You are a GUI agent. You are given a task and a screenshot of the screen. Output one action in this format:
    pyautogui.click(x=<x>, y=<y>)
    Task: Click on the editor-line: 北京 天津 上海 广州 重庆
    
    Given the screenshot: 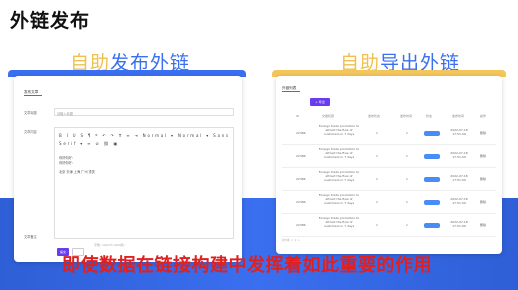 What is the action you would take?
    pyautogui.click(x=77, y=171)
    